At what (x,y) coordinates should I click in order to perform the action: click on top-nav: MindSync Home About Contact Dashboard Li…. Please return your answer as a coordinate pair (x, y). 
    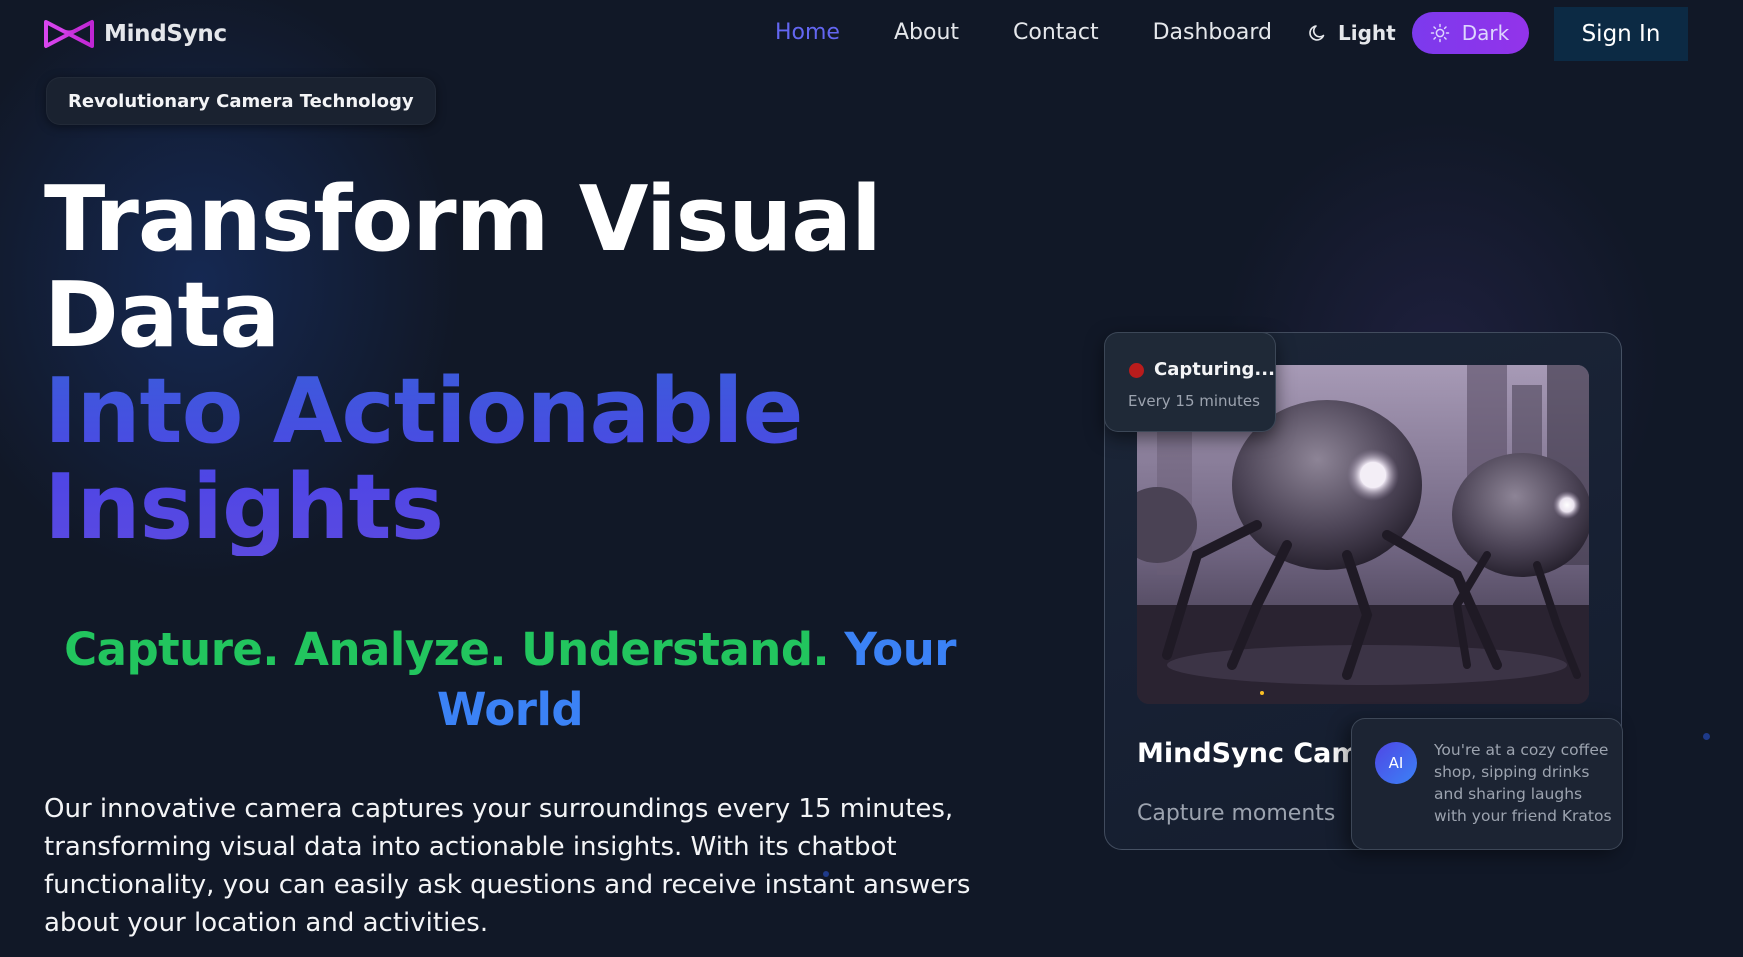
    Looking at the image, I should click on (871, 35).